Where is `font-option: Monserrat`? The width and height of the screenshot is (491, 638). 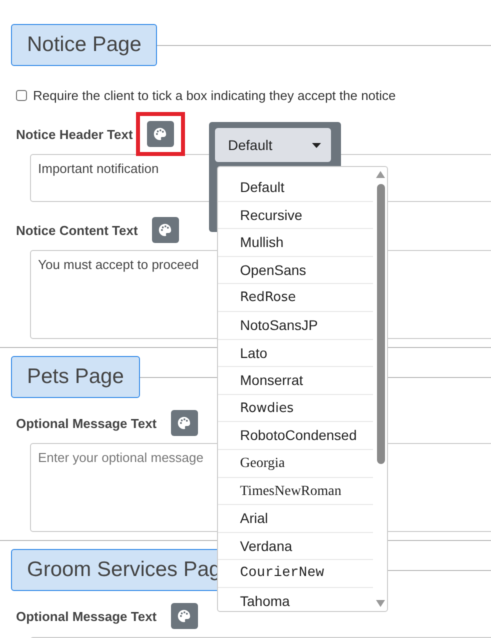
font-option: Monserrat is located at coordinates (295, 381).